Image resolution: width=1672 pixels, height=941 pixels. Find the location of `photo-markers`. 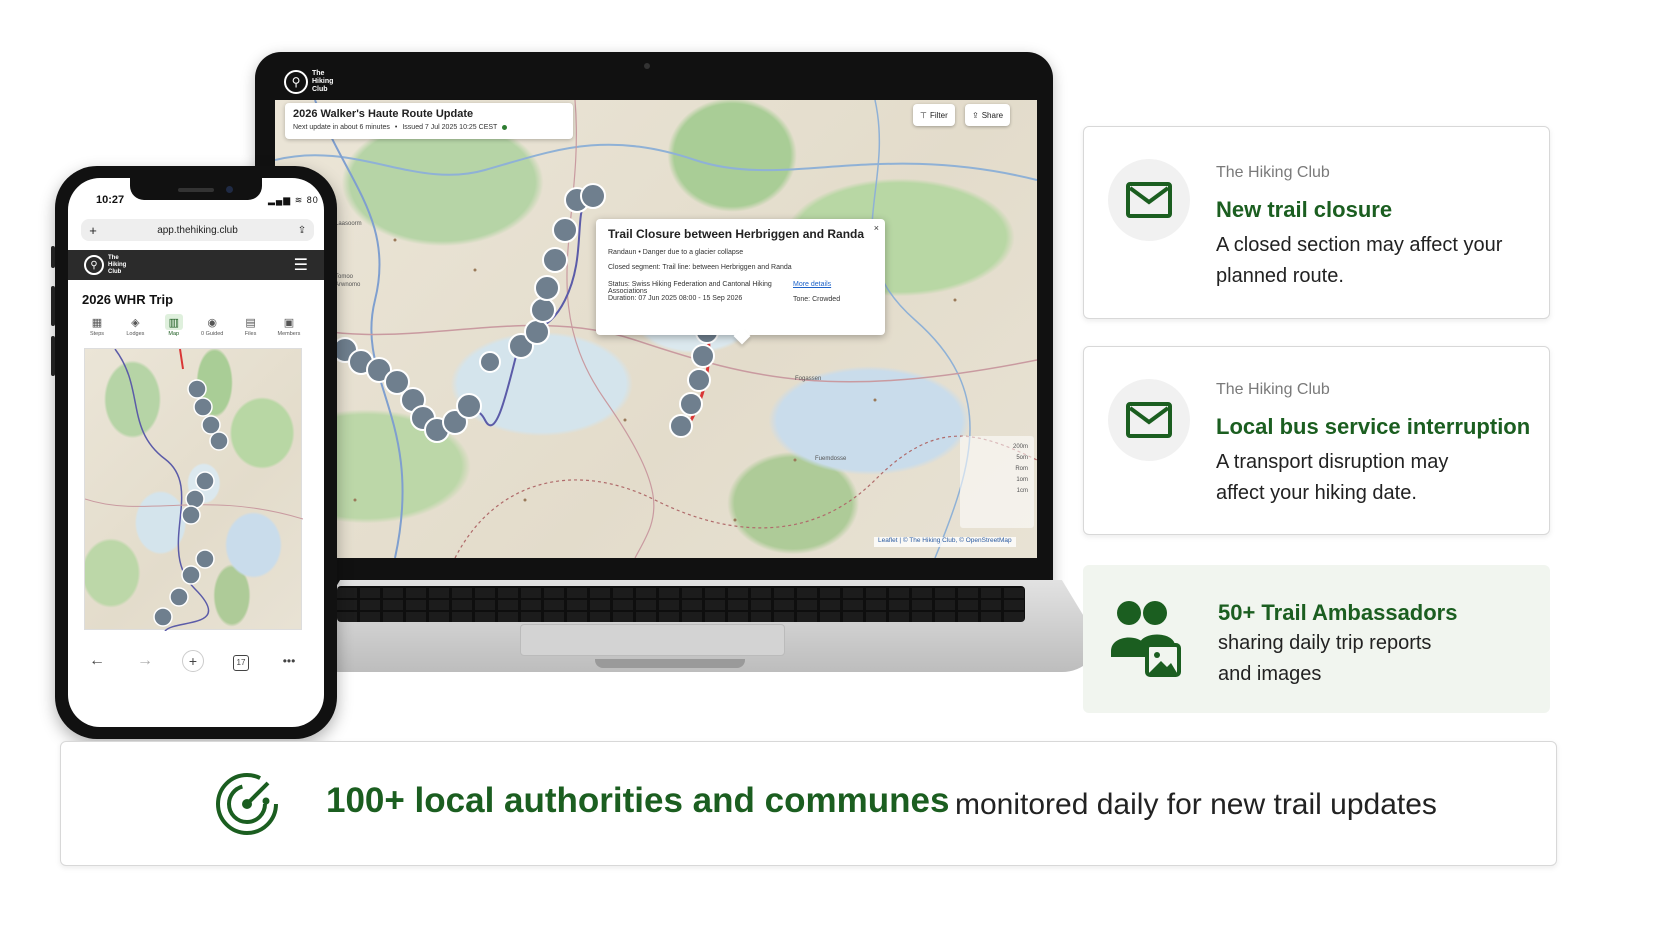

photo-markers is located at coordinates (191, 503).